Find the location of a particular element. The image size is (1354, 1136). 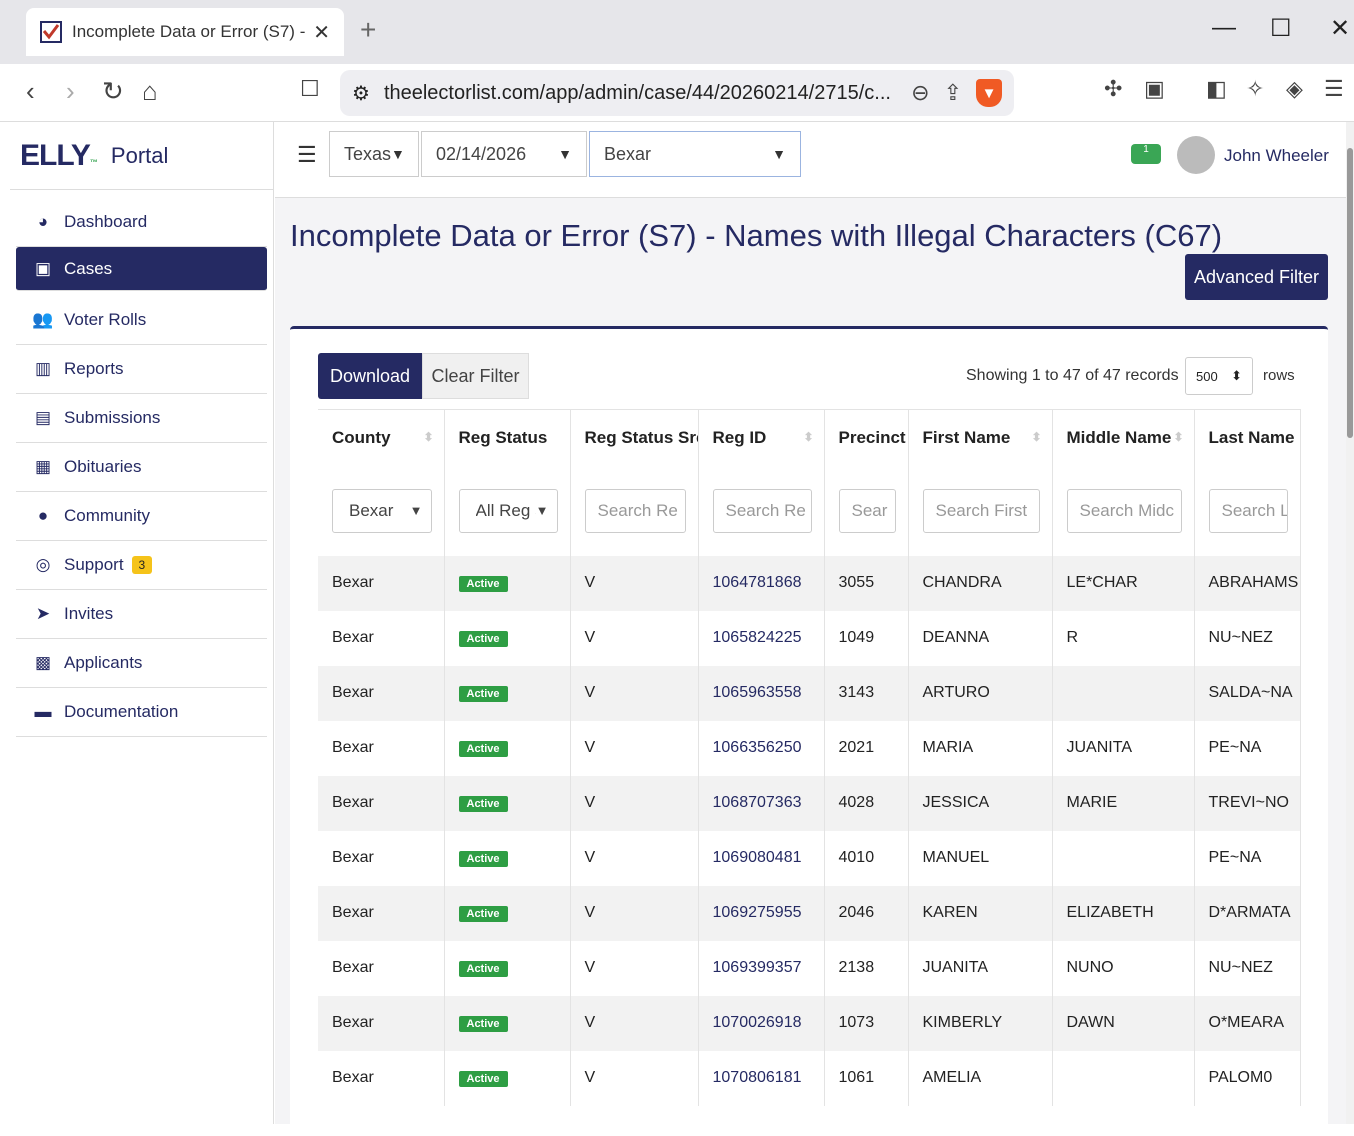

back-icon: ‹ is located at coordinates (30, 91).